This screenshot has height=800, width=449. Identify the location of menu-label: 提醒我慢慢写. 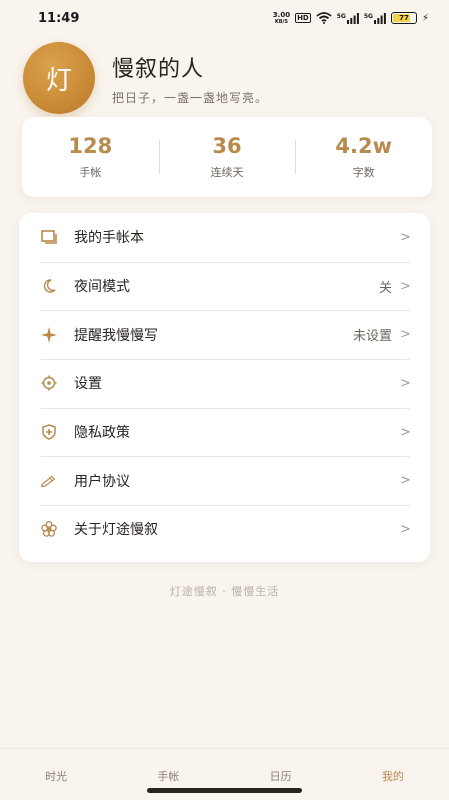
(116, 335).